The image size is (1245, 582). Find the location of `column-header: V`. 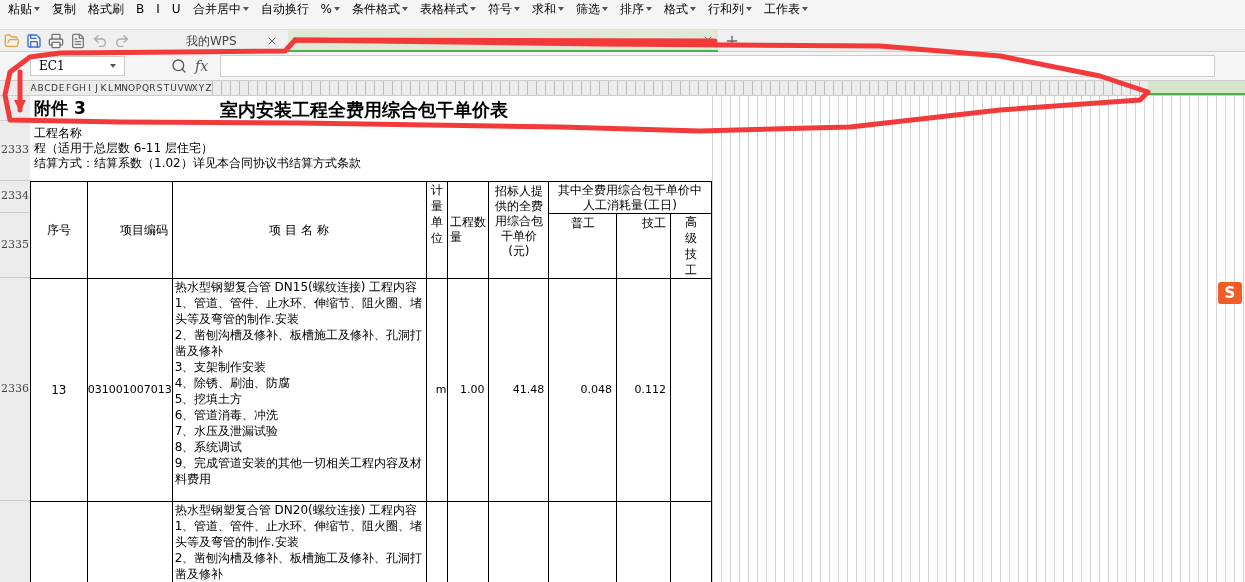

column-header: V is located at coordinates (180, 88).